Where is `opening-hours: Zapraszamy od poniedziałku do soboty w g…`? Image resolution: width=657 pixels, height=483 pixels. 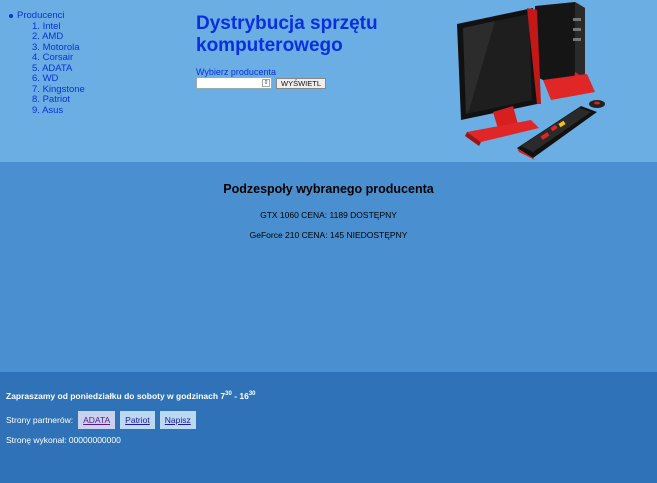
opening-hours: Zapraszamy od poniedziałku do soboty w g… is located at coordinates (131, 396).